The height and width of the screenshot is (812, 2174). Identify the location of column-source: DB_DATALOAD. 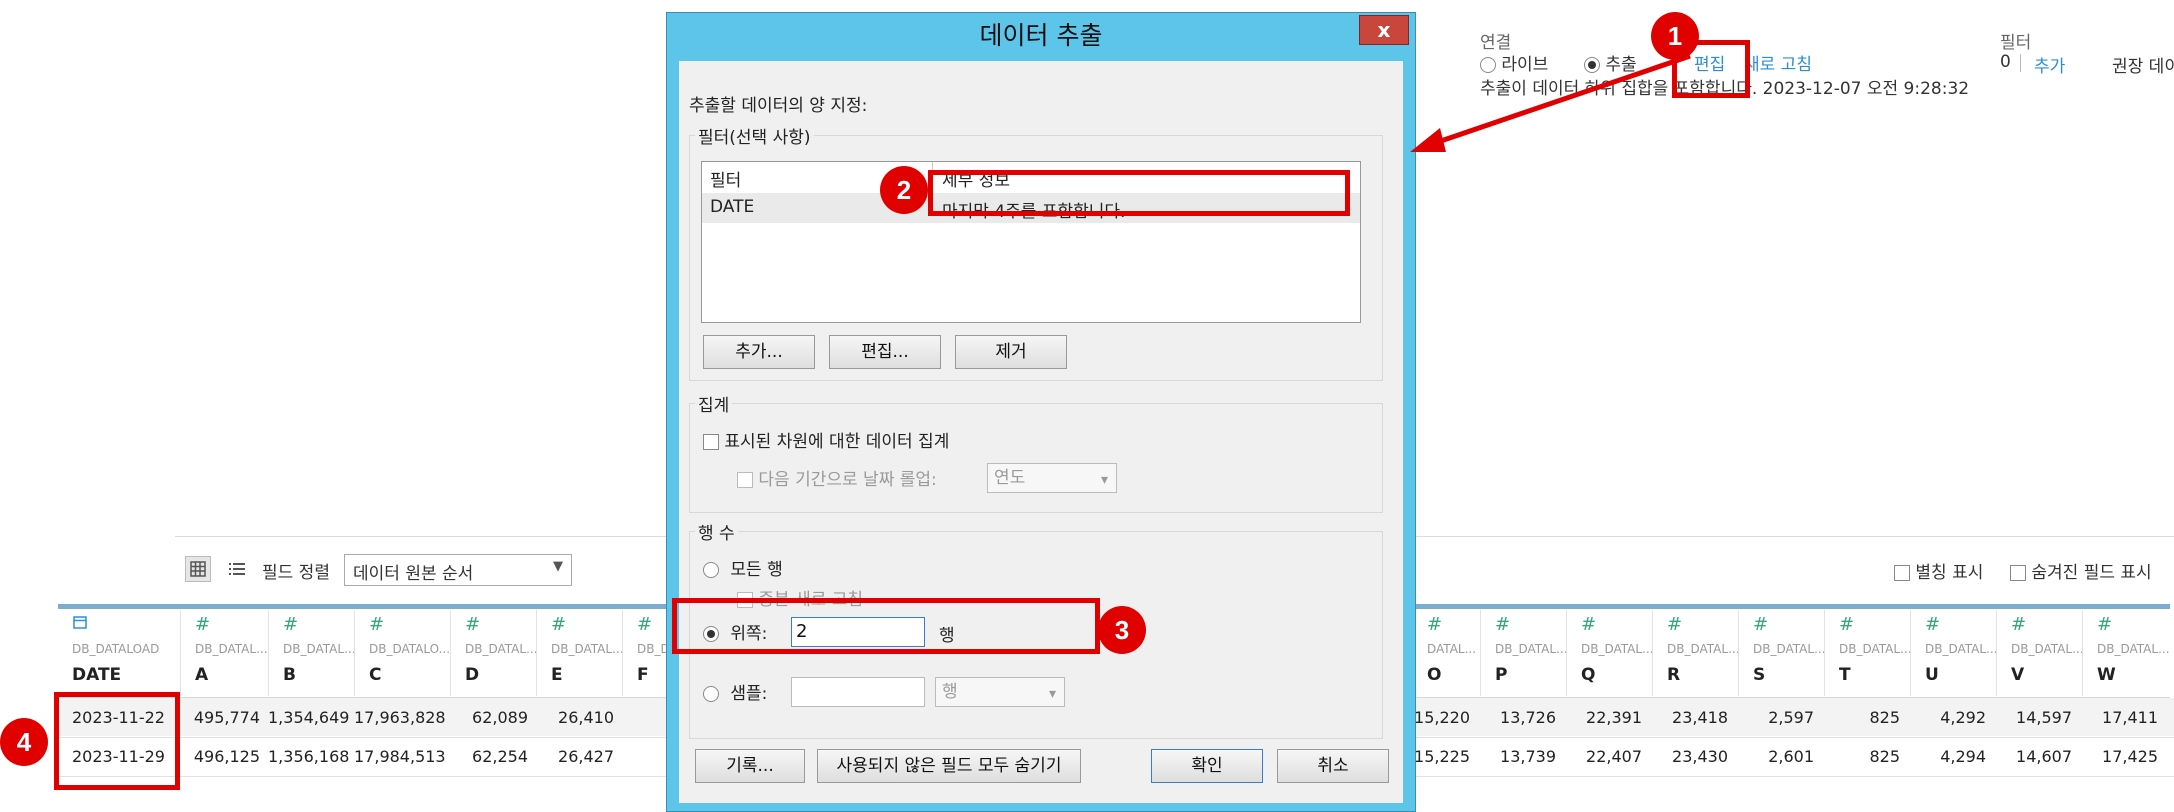
(116, 649).